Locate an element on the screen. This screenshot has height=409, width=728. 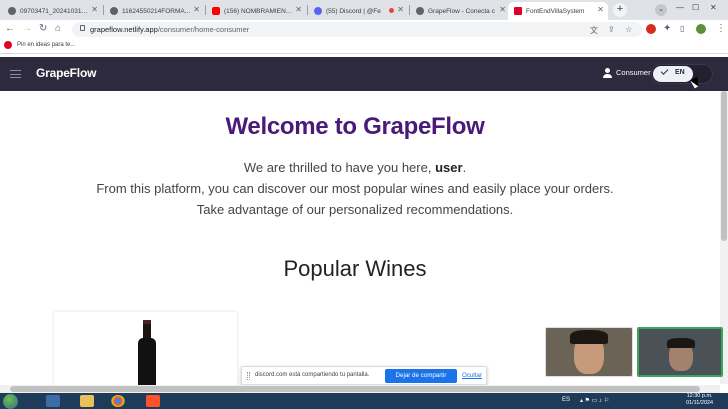
file-explorer-icon is located at coordinates (87, 401).